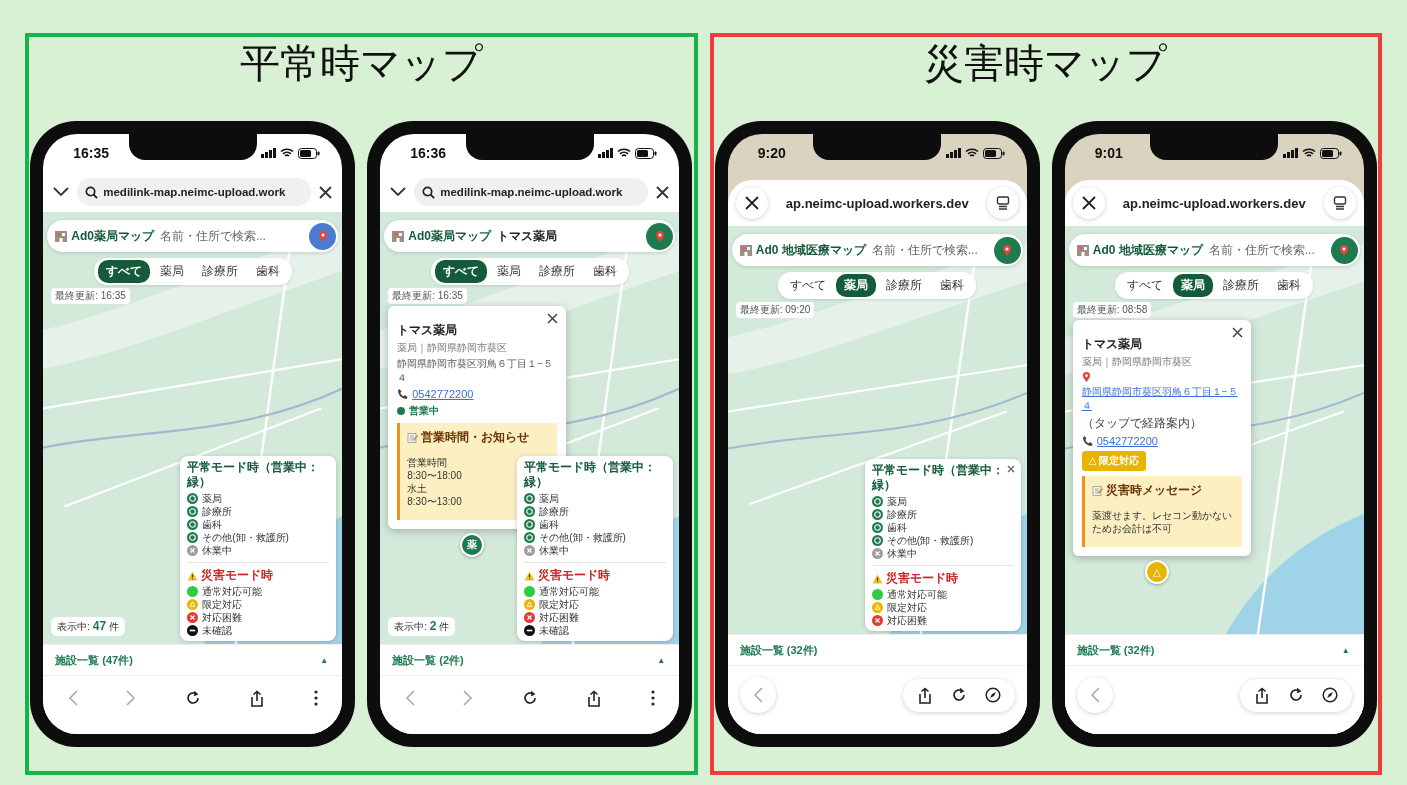 The width and height of the screenshot is (1407, 785). What do you see at coordinates (1161, 399) in the screenshot?
I see `address-link: 静岡県静岡市葵区羽鳥６丁目１−５４` at bounding box center [1161, 399].